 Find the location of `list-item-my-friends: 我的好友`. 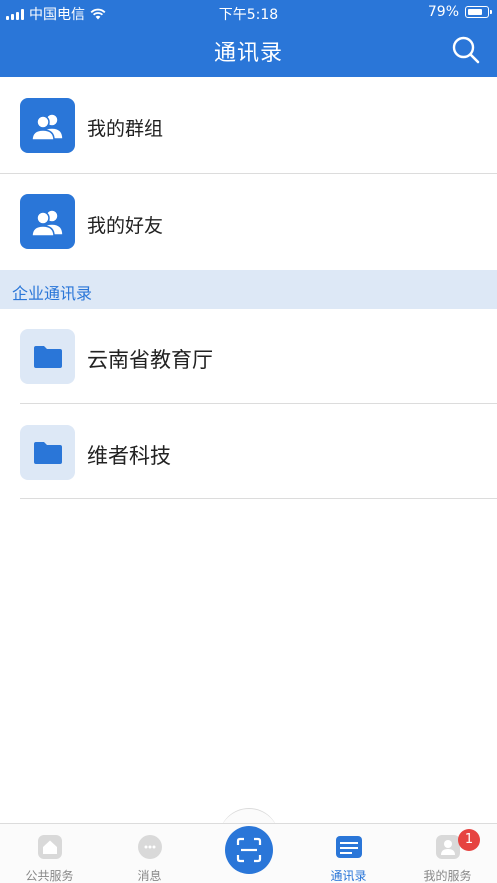

list-item-my-friends: 我的好友 is located at coordinates (248, 222).